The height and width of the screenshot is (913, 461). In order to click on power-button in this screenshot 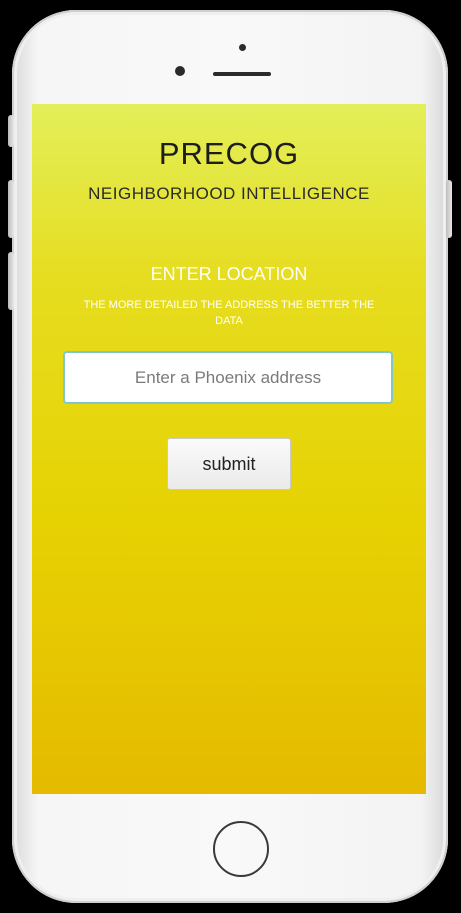, I will do `click(449, 209)`.